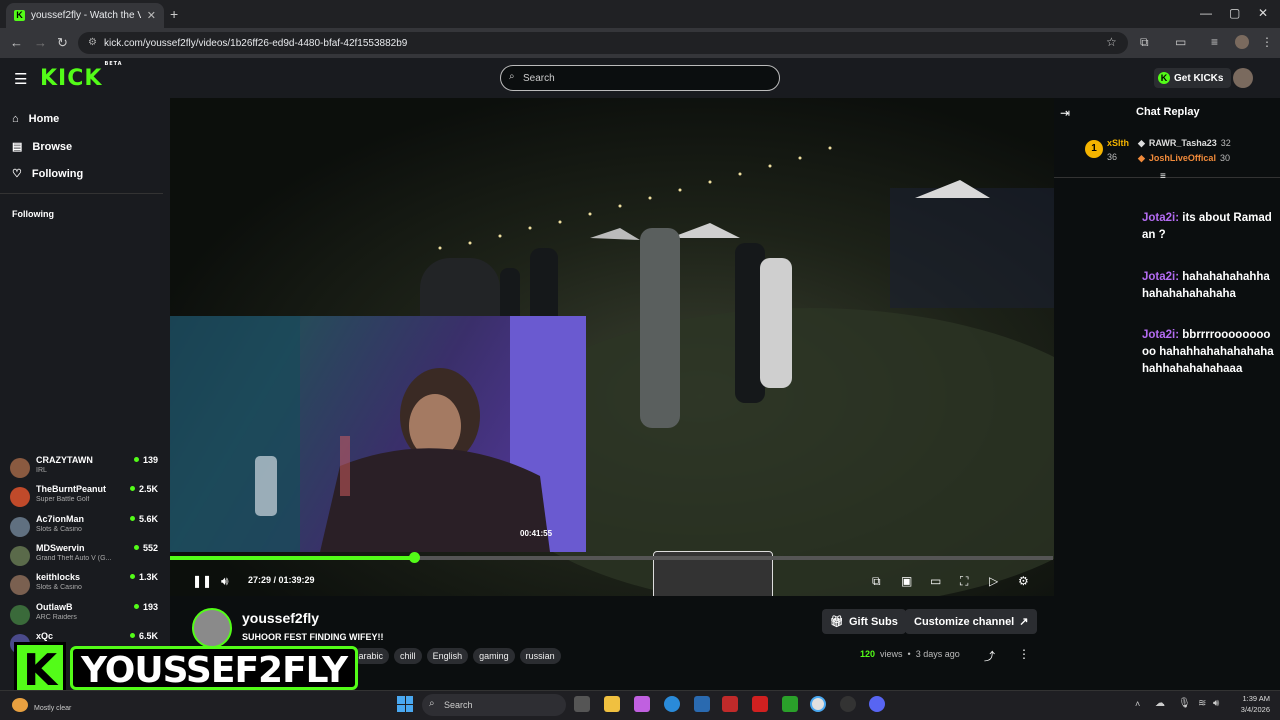 The image size is (1280, 720). Describe the element at coordinates (281, 580) in the screenshot. I see `playback-timecode: 27:29 / 01:39:29` at that location.